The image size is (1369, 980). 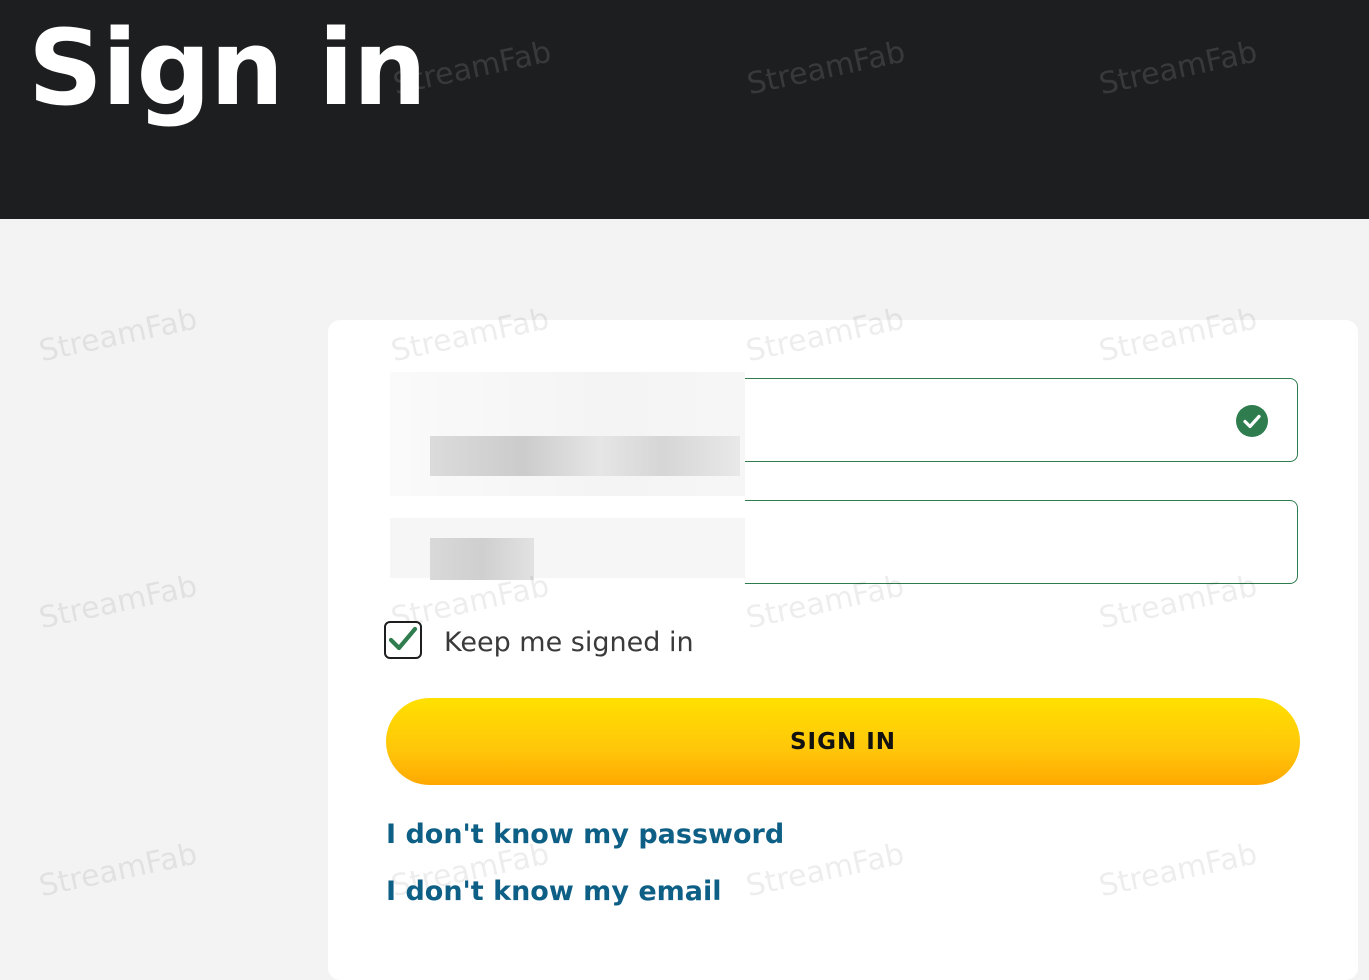 What do you see at coordinates (1252, 421) in the screenshot?
I see `check-circle-icon` at bounding box center [1252, 421].